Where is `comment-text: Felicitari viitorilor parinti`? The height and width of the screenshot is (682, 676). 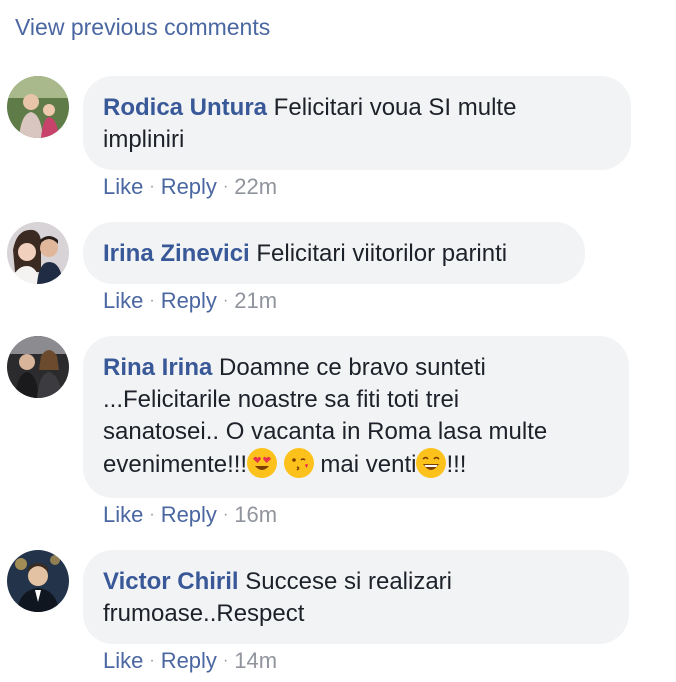
comment-text: Felicitari viitorilor parinti is located at coordinates (378, 253).